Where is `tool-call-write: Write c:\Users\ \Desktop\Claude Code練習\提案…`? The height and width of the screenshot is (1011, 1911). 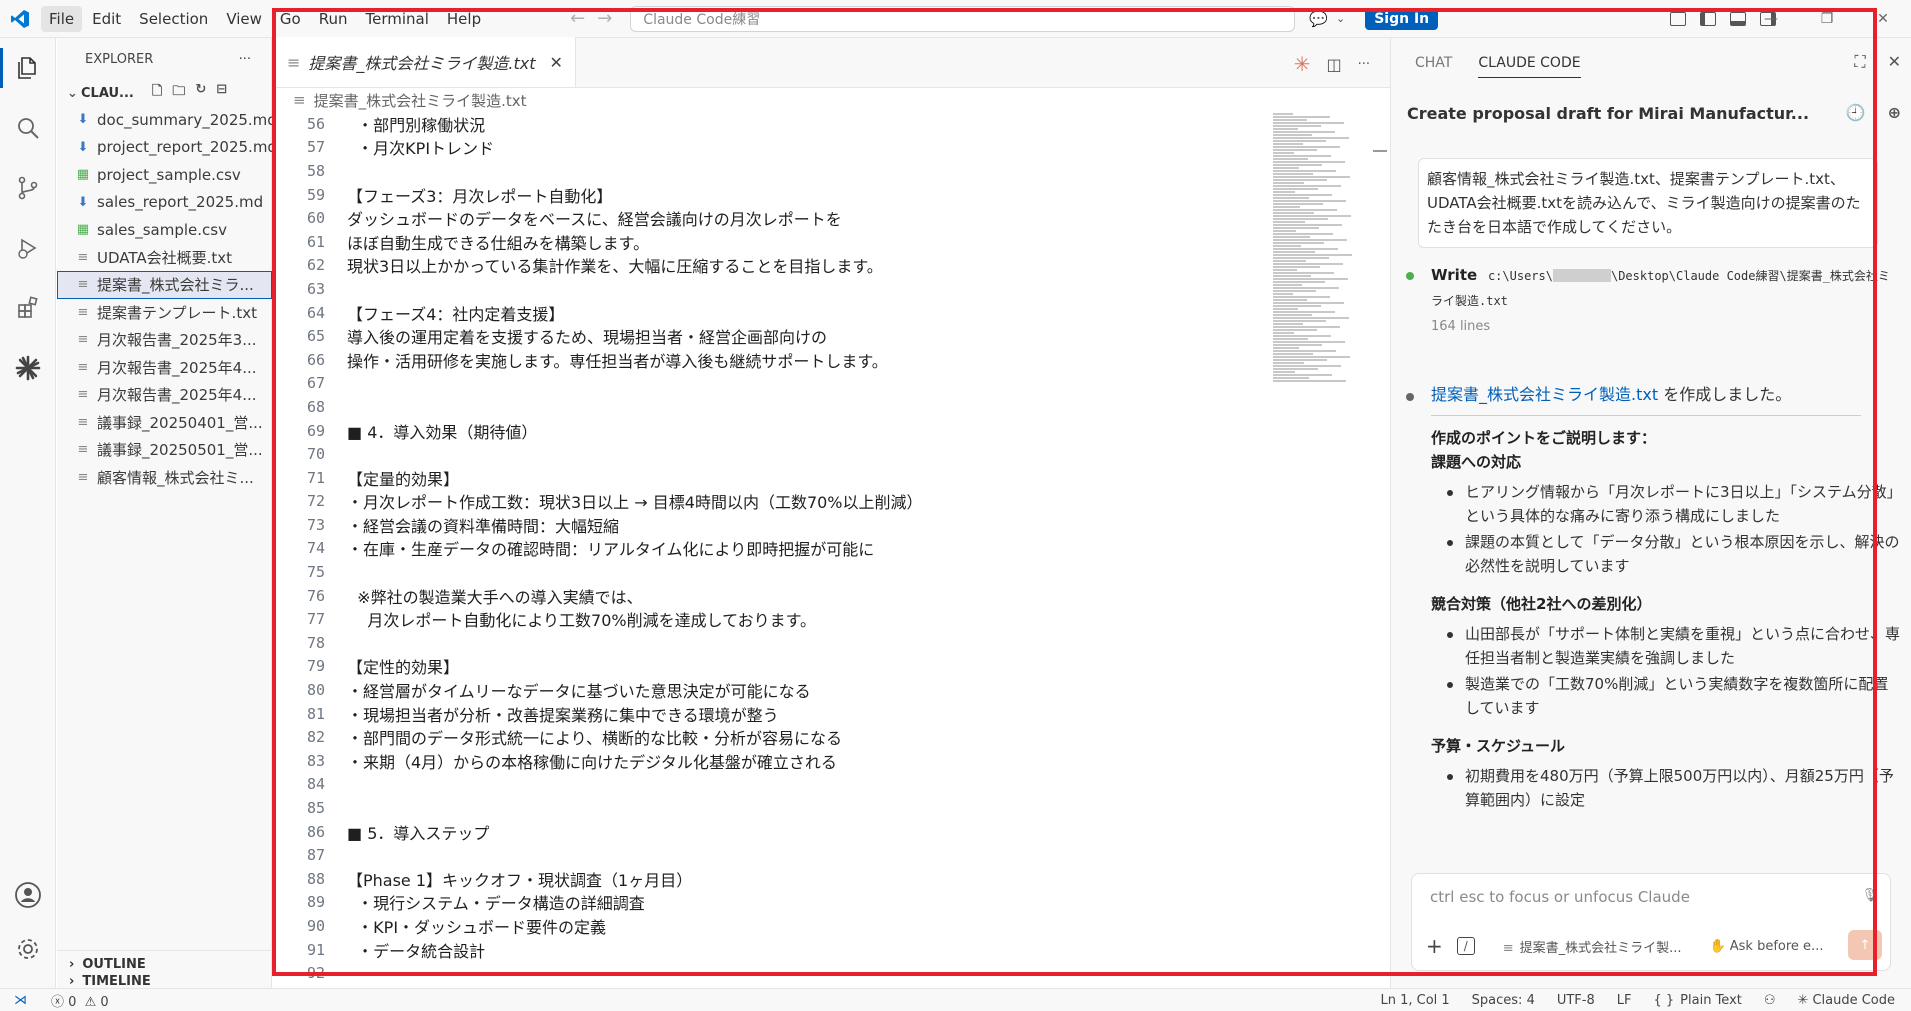 tool-call-write: Write c:\Users\ \Desktop\Claude Code練習\提案… is located at coordinates (1653, 301).